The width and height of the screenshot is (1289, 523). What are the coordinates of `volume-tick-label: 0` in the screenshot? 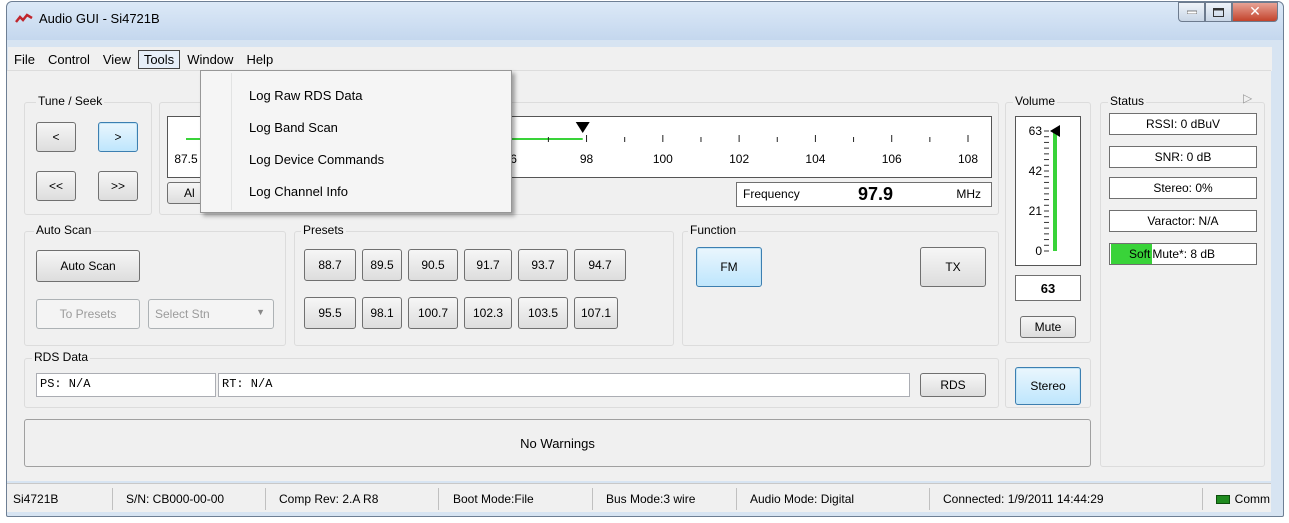 It's located at (1038, 251).